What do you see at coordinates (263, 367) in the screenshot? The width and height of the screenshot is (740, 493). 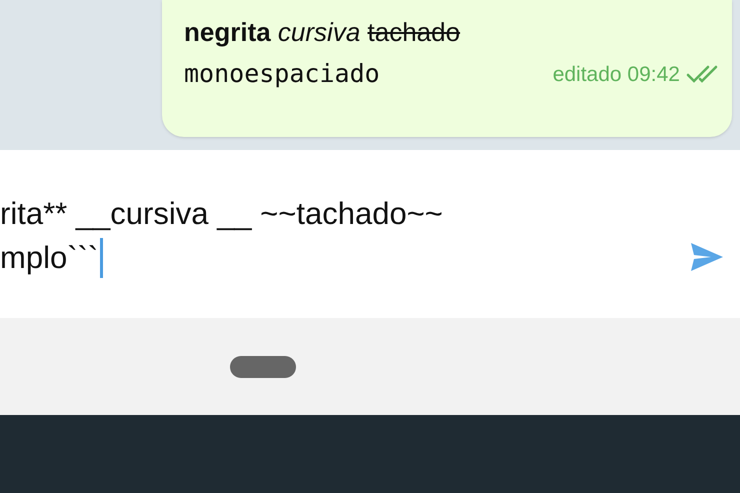 I see `gesture-handle` at bounding box center [263, 367].